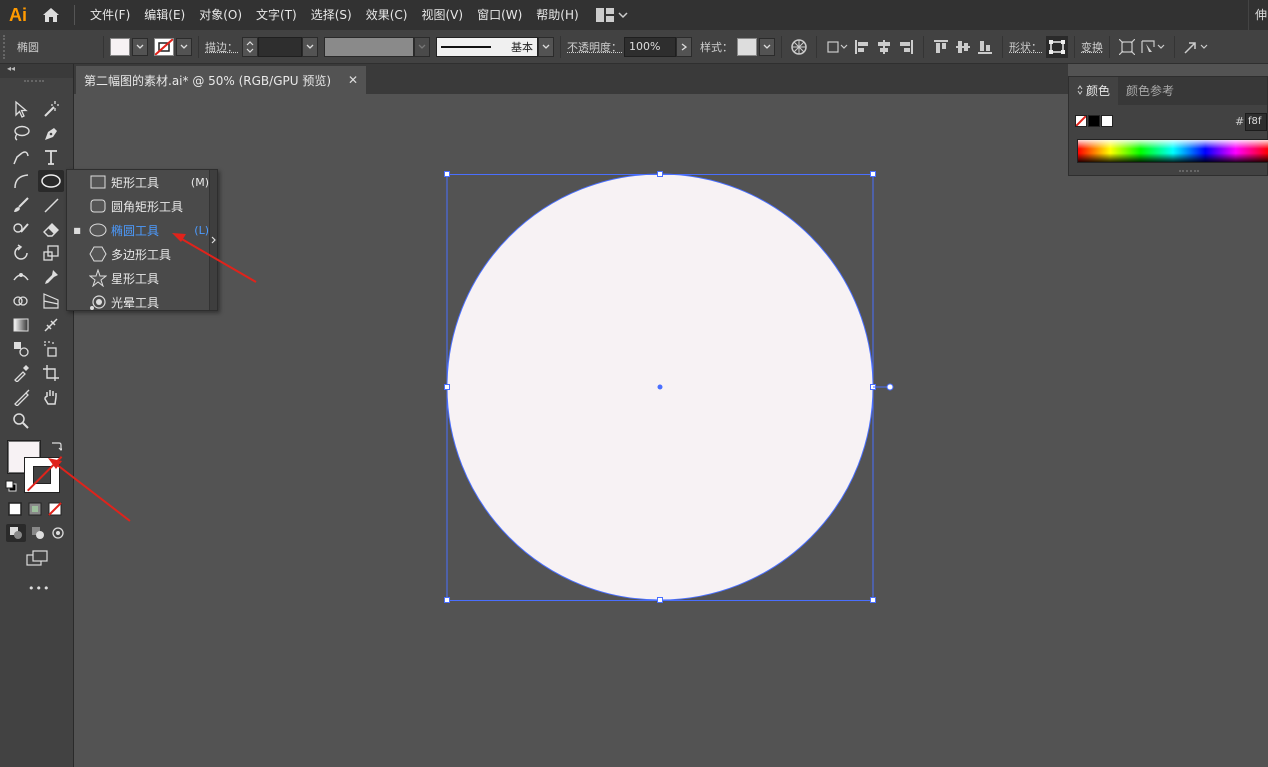 The height and width of the screenshot is (767, 1268). I want to click on stroke-weight-stepper, so click(250, 47).